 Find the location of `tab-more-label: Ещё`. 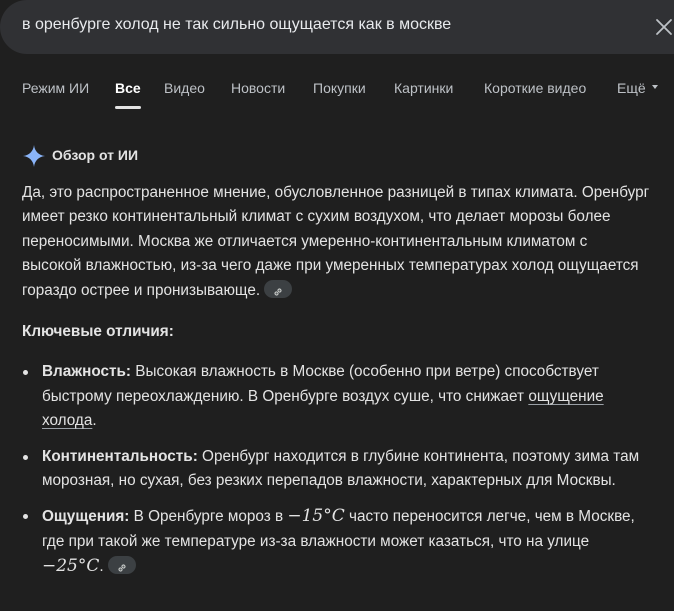

tab-more-label: Ещё is located at coordinates (631, 88).